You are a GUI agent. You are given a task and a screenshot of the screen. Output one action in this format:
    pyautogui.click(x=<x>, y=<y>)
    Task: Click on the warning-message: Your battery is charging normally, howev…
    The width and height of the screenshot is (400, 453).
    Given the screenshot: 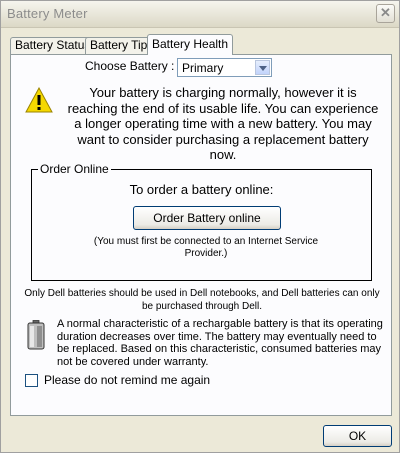 What is the action you would take?
    pyautogui.click(x=223, y=123)
    